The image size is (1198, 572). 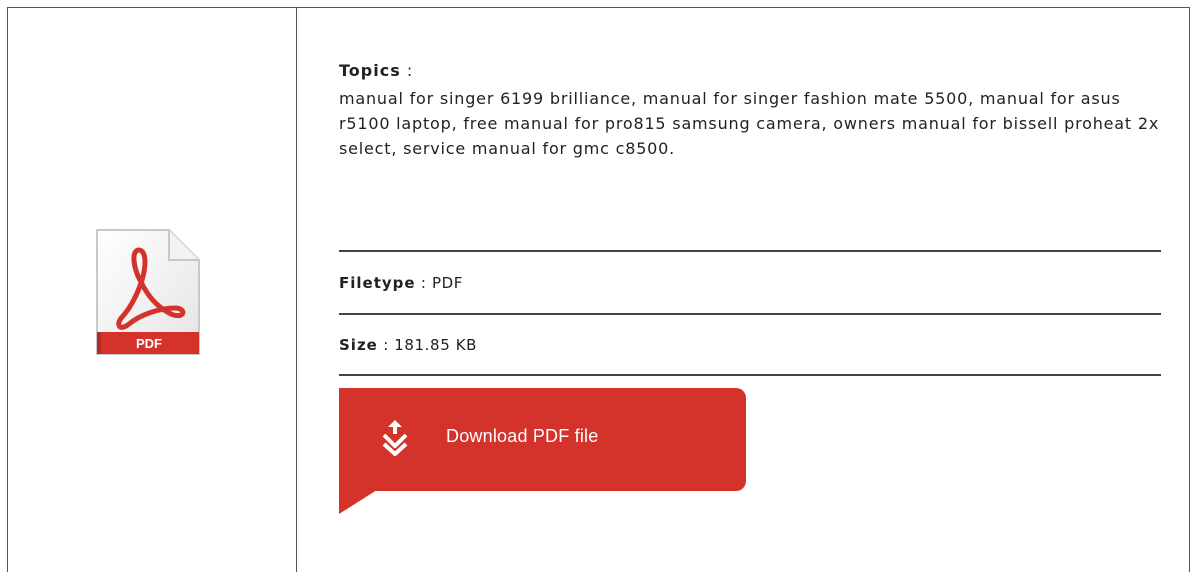 I want to click on filetype-value: PDF, so click(x=447, y=283).